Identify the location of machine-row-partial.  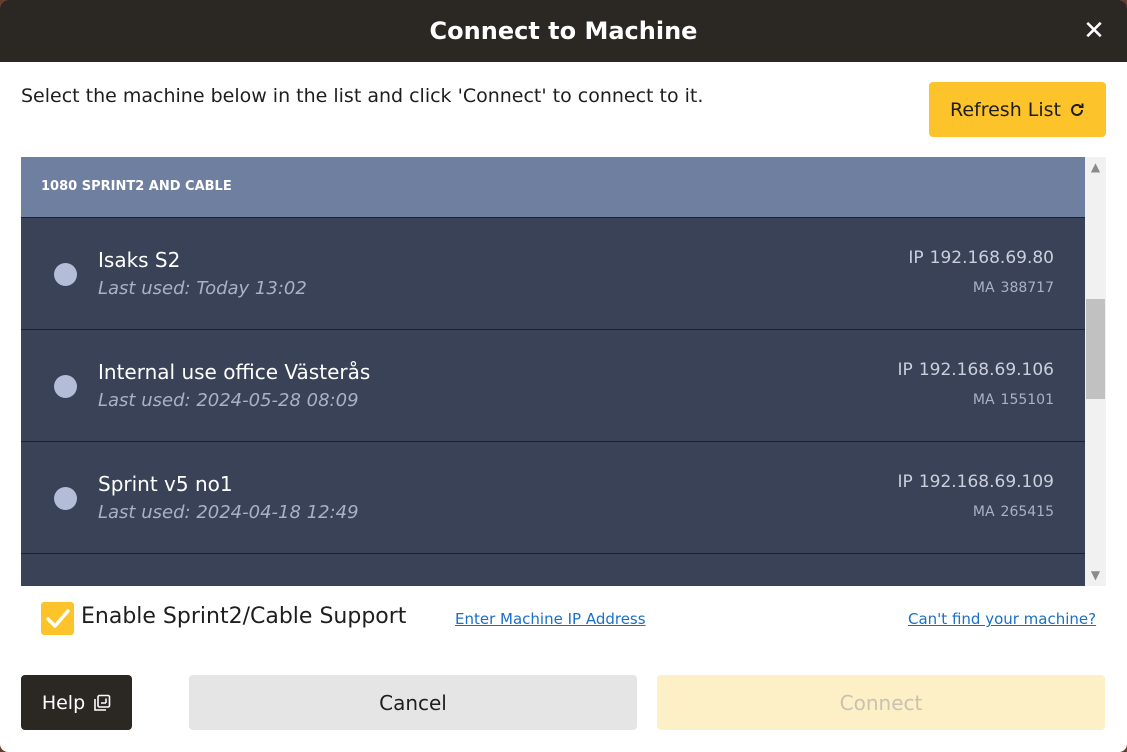
(553, 569).